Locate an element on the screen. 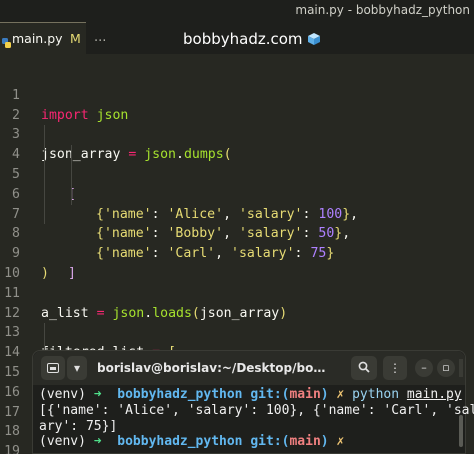 Image resolution: width=474 pixels, height=454 pixels. terminal-line: ary': 75}] is located at coordinates (78, 426).